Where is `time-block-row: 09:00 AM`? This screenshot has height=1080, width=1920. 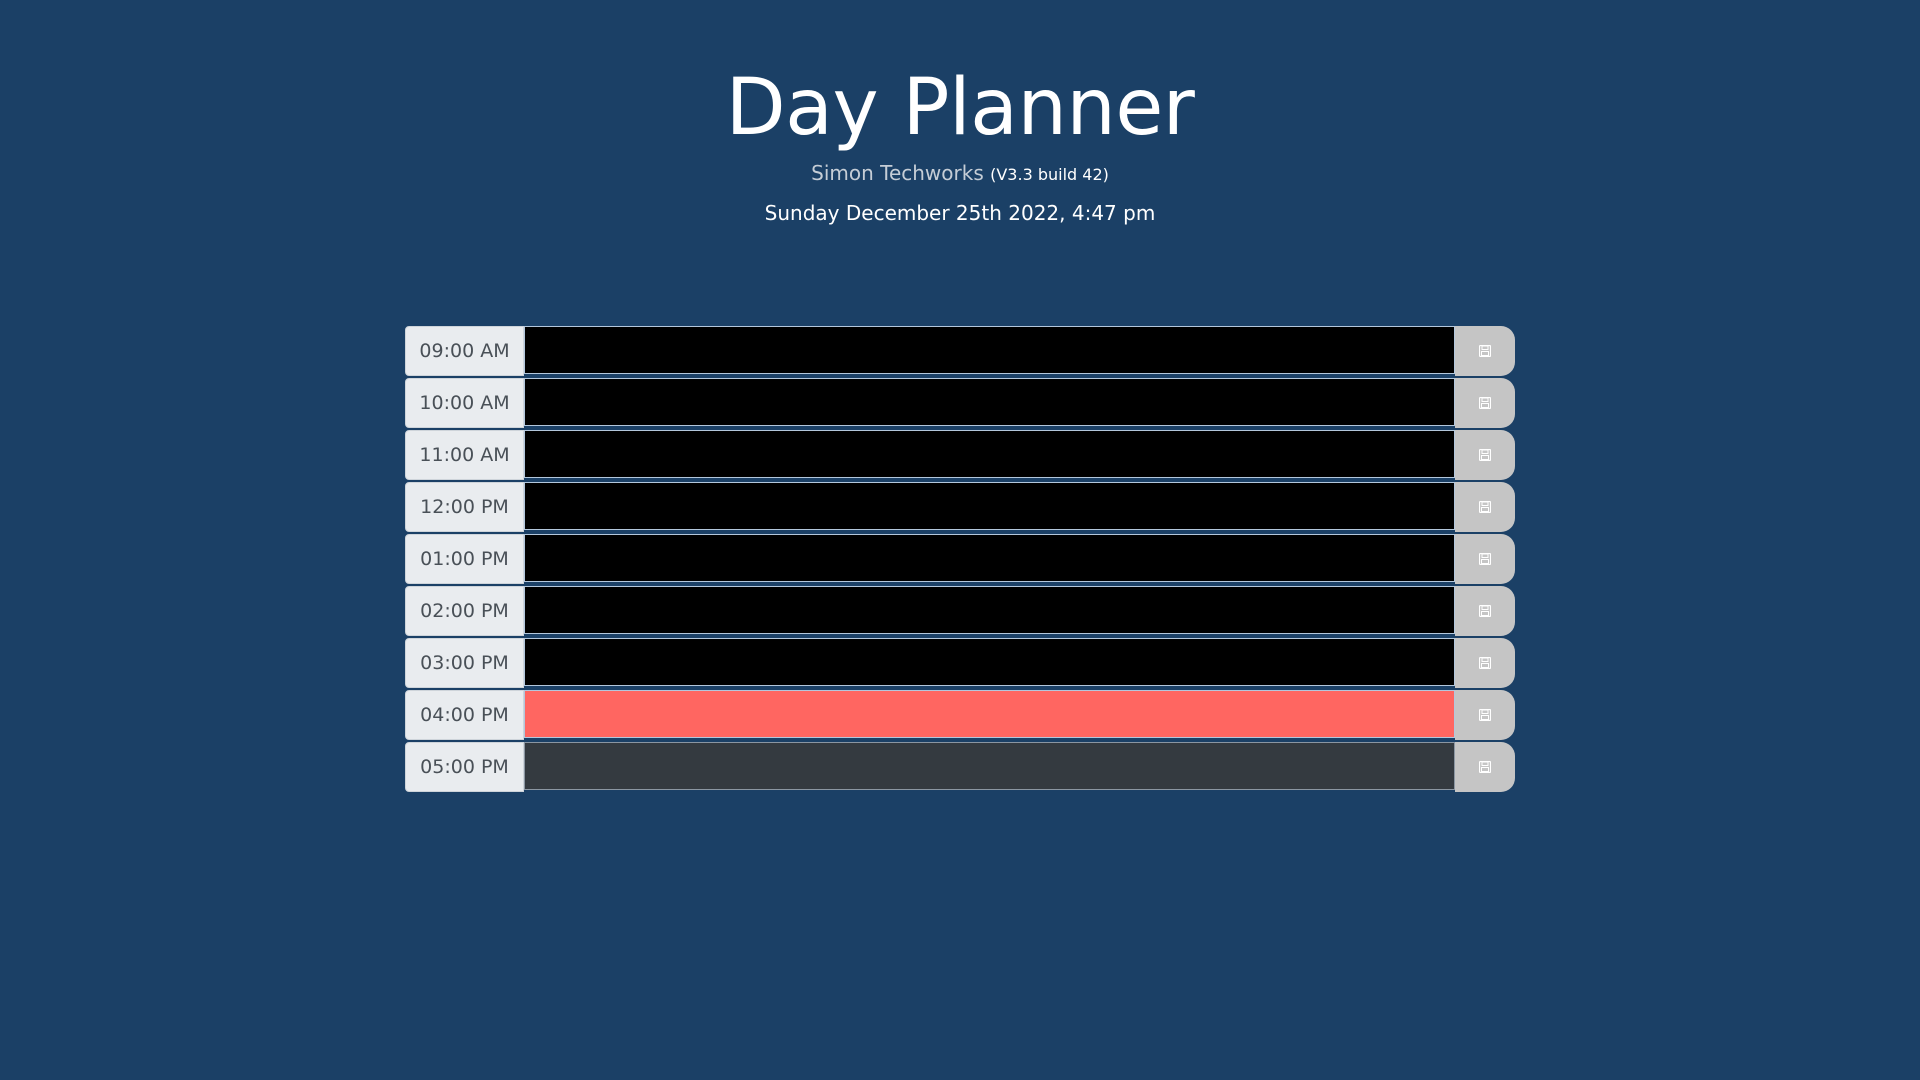 time-block-row: 09:00 AM is located at coordinates (960, 351).